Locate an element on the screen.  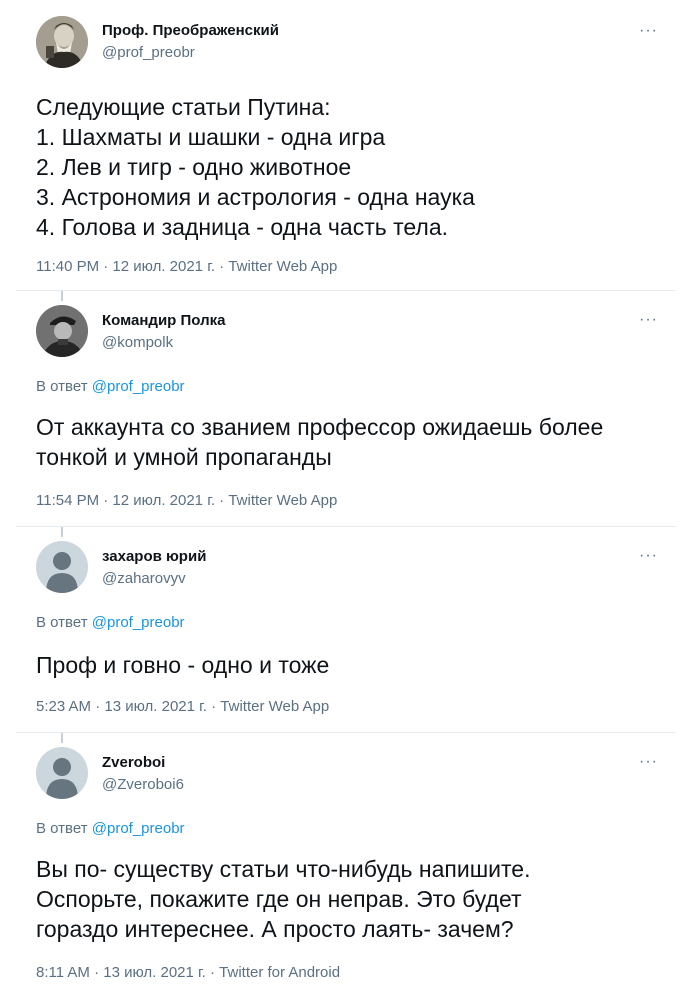
tweet-text-line: Проф и говно - одно и тоже is located at coordinates (183, 665).